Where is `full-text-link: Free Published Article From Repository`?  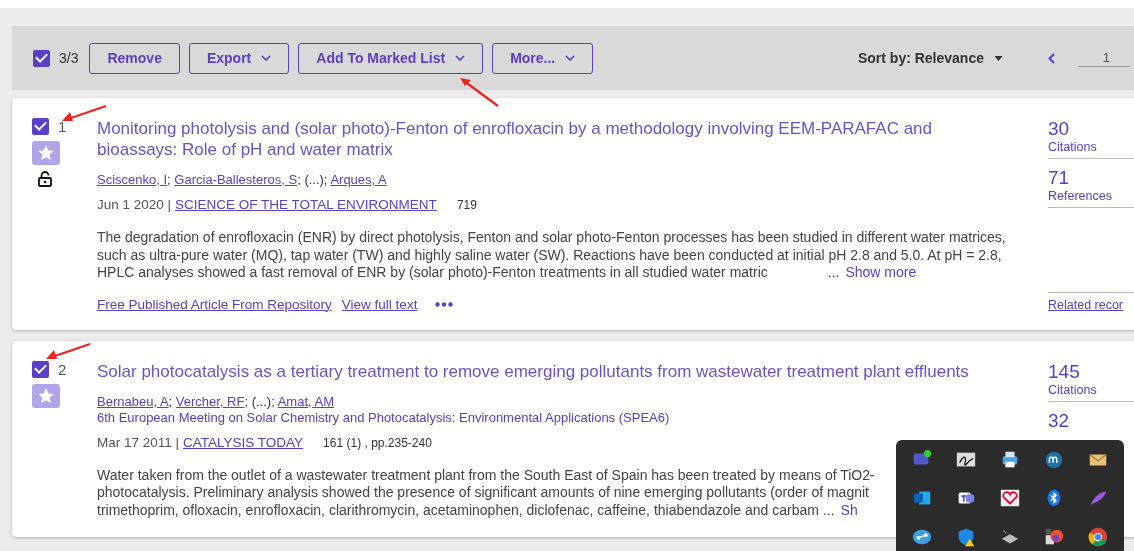 full-text-link: Free Published Article From Repository is located at coordinates (214, 304).